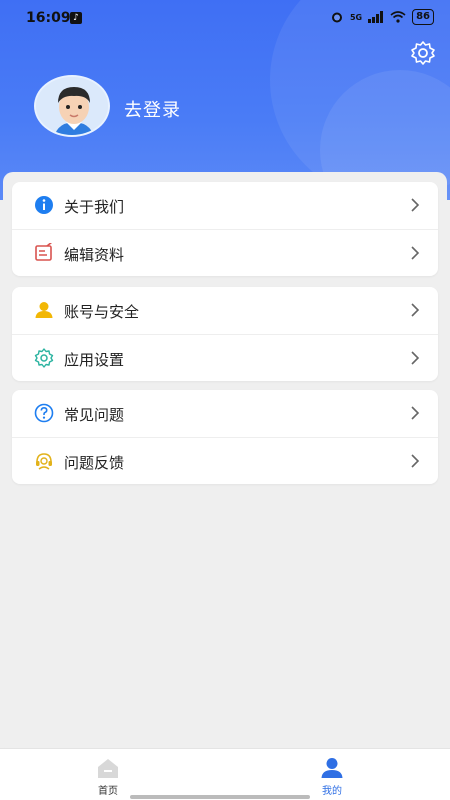  What do you see at coordinates (94, 360) in the screenshot?
I see `menu-item-label: 应用设置` at bounding box center [94, 360].